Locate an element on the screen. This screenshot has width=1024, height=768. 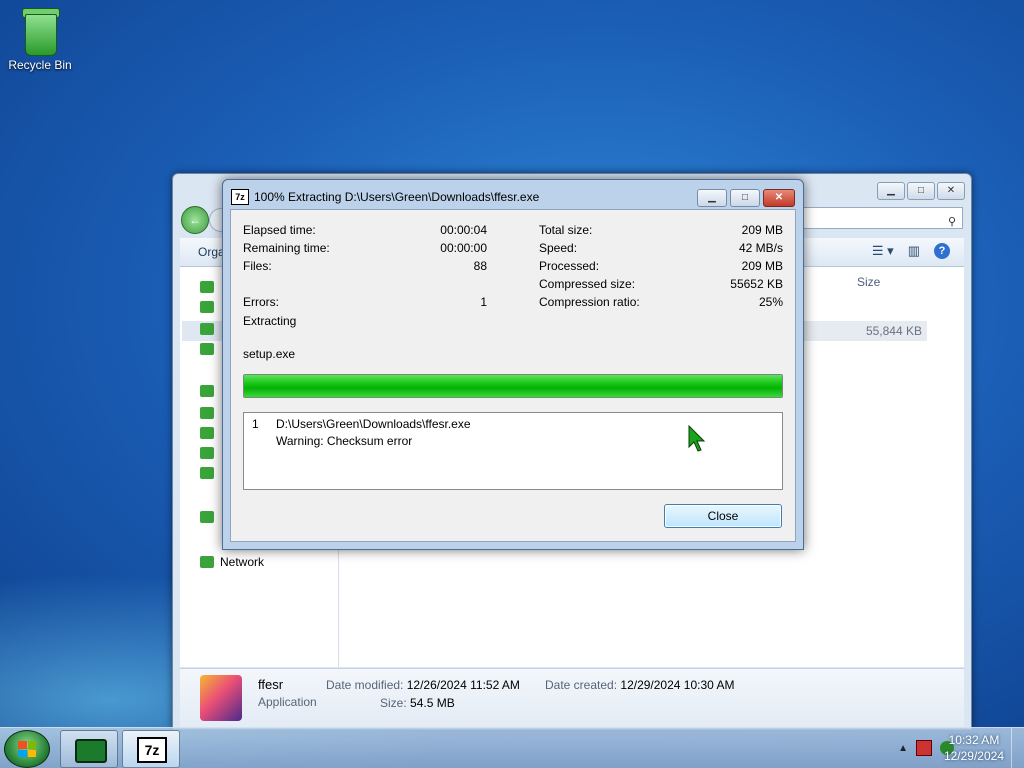
start-button is located at coordinates (27, 749).